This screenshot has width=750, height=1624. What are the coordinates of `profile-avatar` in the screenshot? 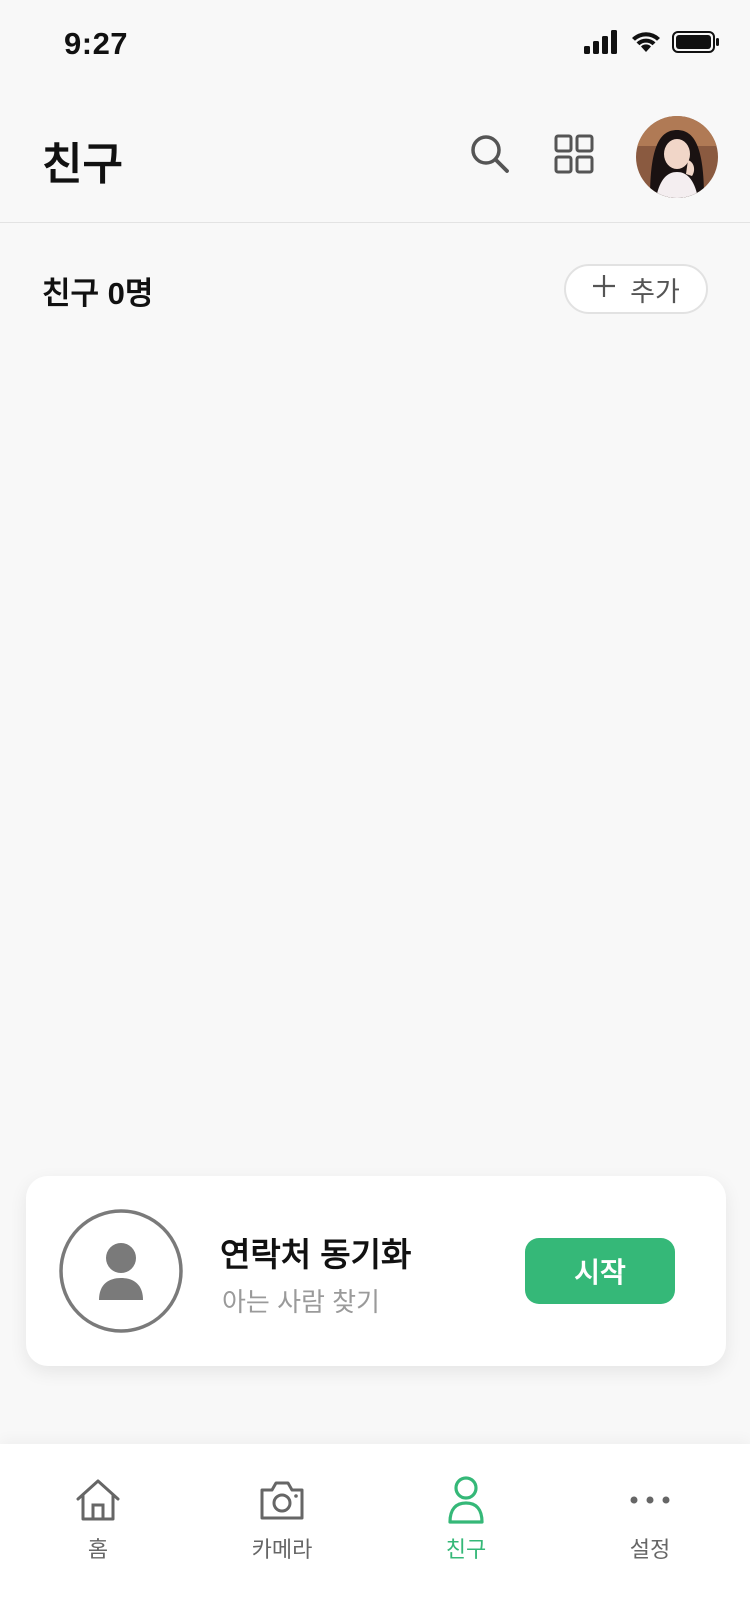 It's located at (677, 157).